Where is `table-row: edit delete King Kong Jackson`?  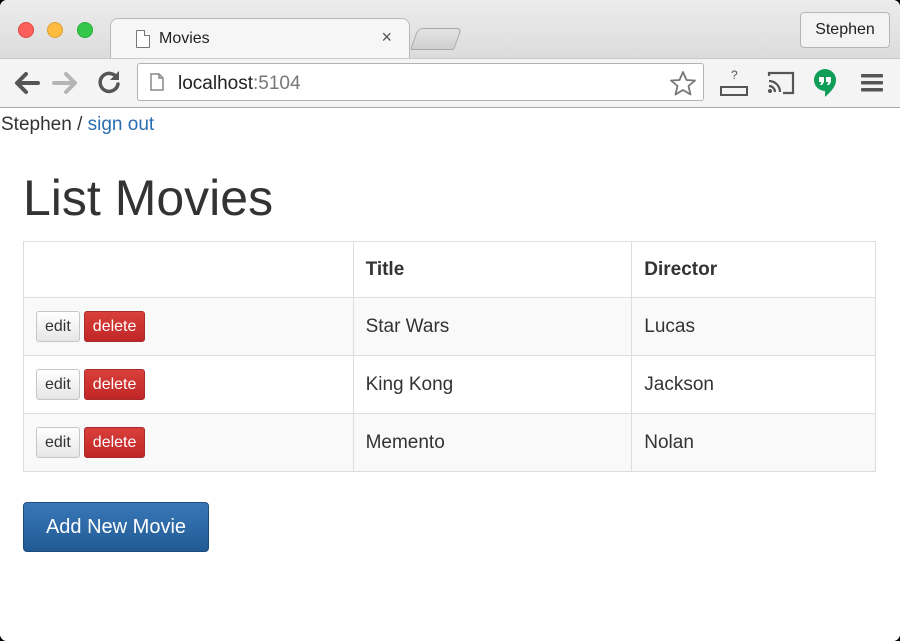 table-row: edit delete King Kong Jackson is located at coordinates (449, 384).